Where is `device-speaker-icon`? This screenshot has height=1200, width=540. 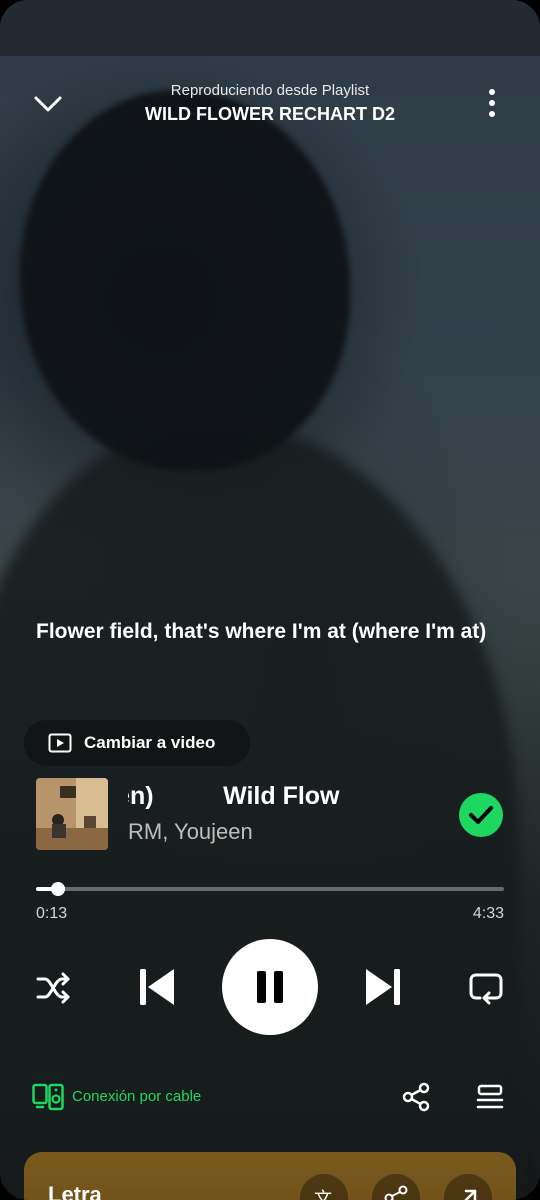 device-speaker-icon is located at coordinates (48, 1097).